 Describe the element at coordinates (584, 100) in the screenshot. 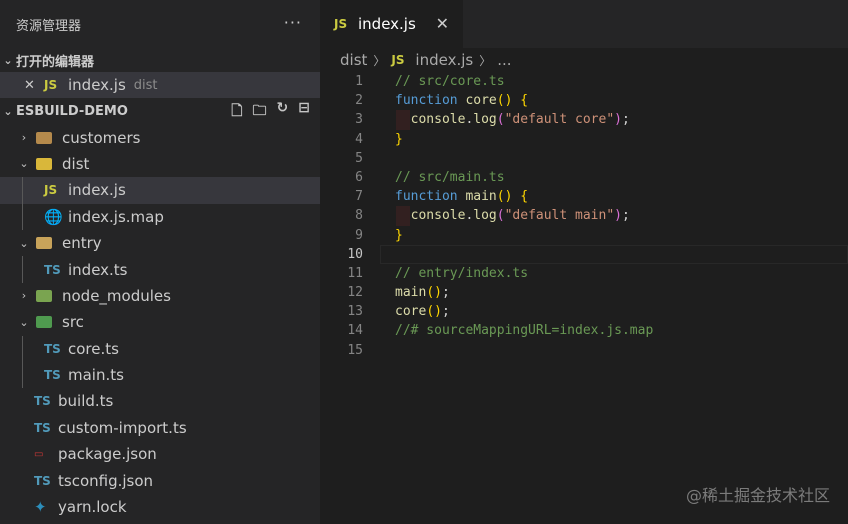

I see `code-line: 2 function core() {` at that location.